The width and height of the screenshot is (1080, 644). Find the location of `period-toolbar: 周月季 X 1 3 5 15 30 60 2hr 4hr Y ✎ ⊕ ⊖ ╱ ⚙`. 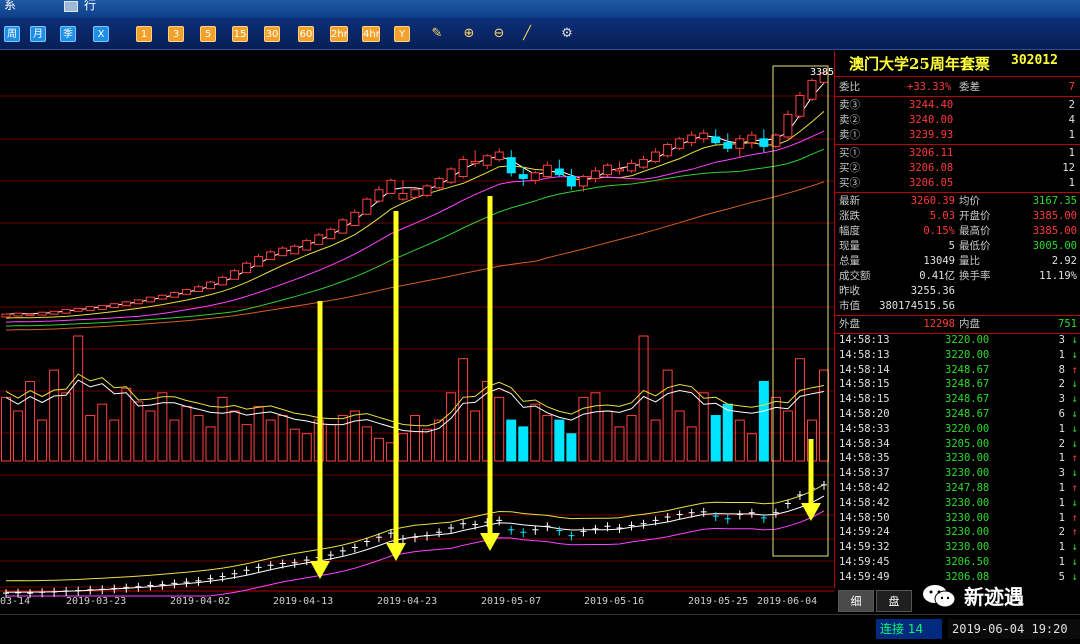

period-toolbar: 周月季 X 1 3 5 15 30 60 2hr 4hr Y ✎ ⊕ ⊖ ╱ ⚙ is located at coordinates (540, 34).